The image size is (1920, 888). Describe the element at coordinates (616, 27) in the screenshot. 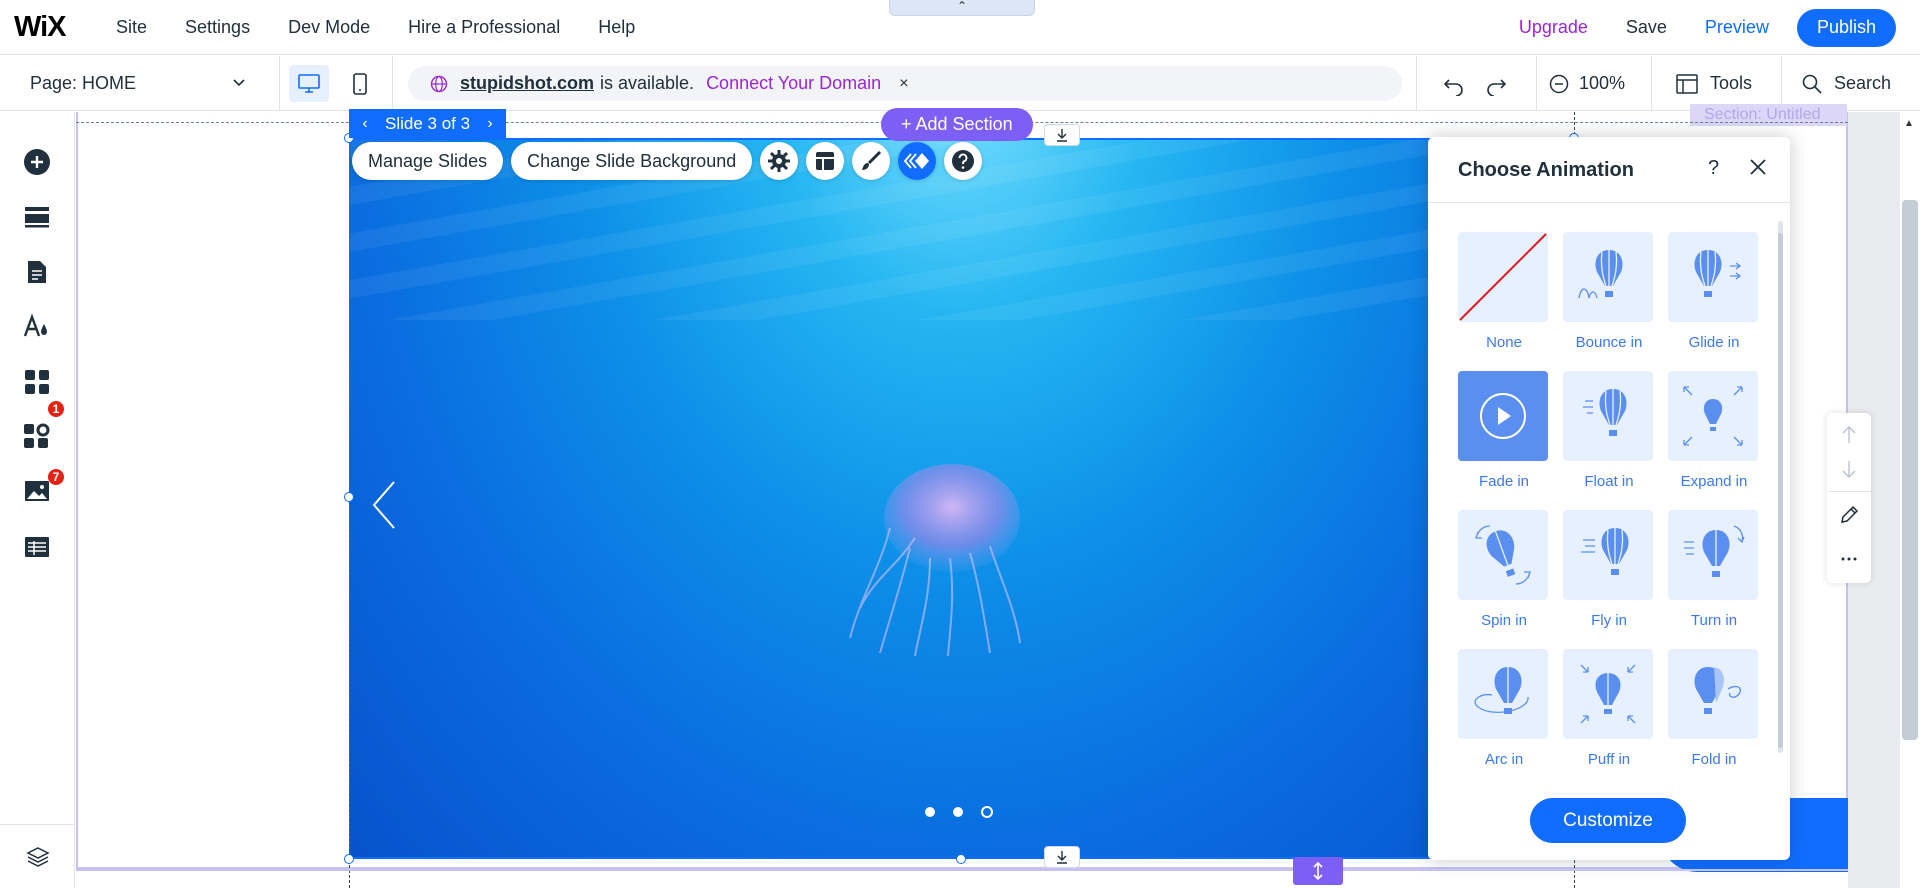

I see `menu-help: Help` at that location.